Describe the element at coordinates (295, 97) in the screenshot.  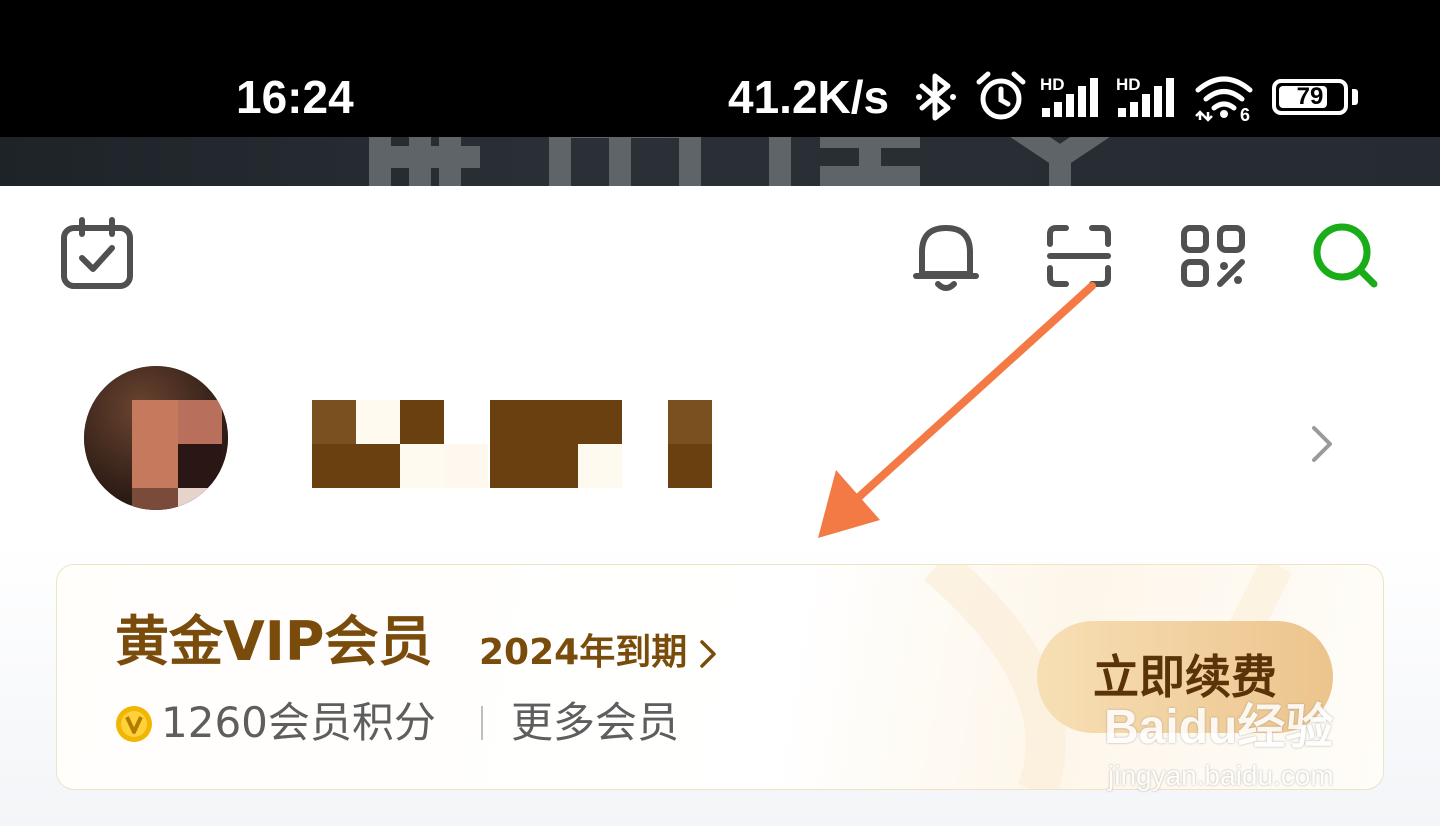
I see `status-time: 16:24` at that location.